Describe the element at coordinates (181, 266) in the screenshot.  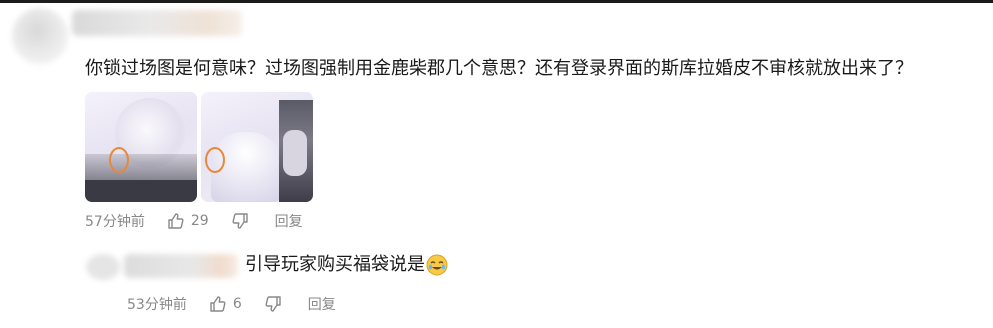
I see `replier-name-redacted` at that location.